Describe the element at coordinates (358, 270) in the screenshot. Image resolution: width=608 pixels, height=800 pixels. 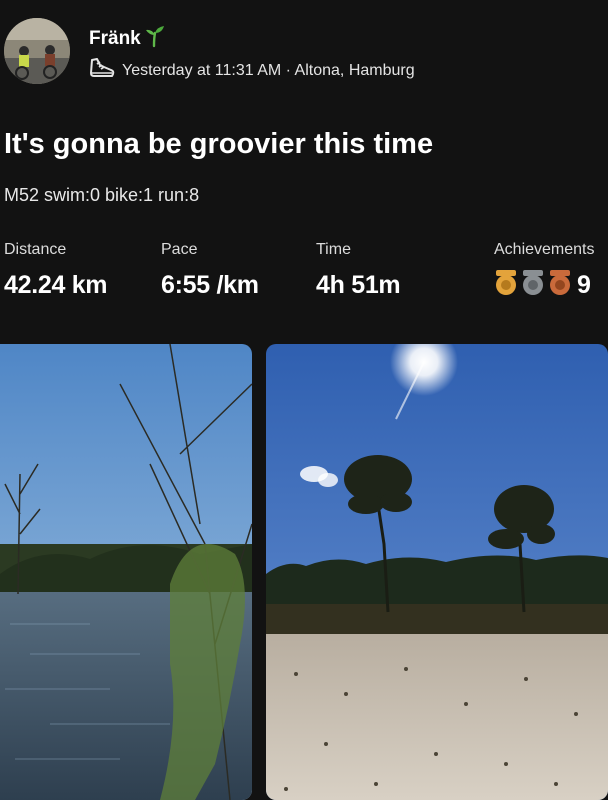
I see `stat-time: Time 4h 51m` at that location.